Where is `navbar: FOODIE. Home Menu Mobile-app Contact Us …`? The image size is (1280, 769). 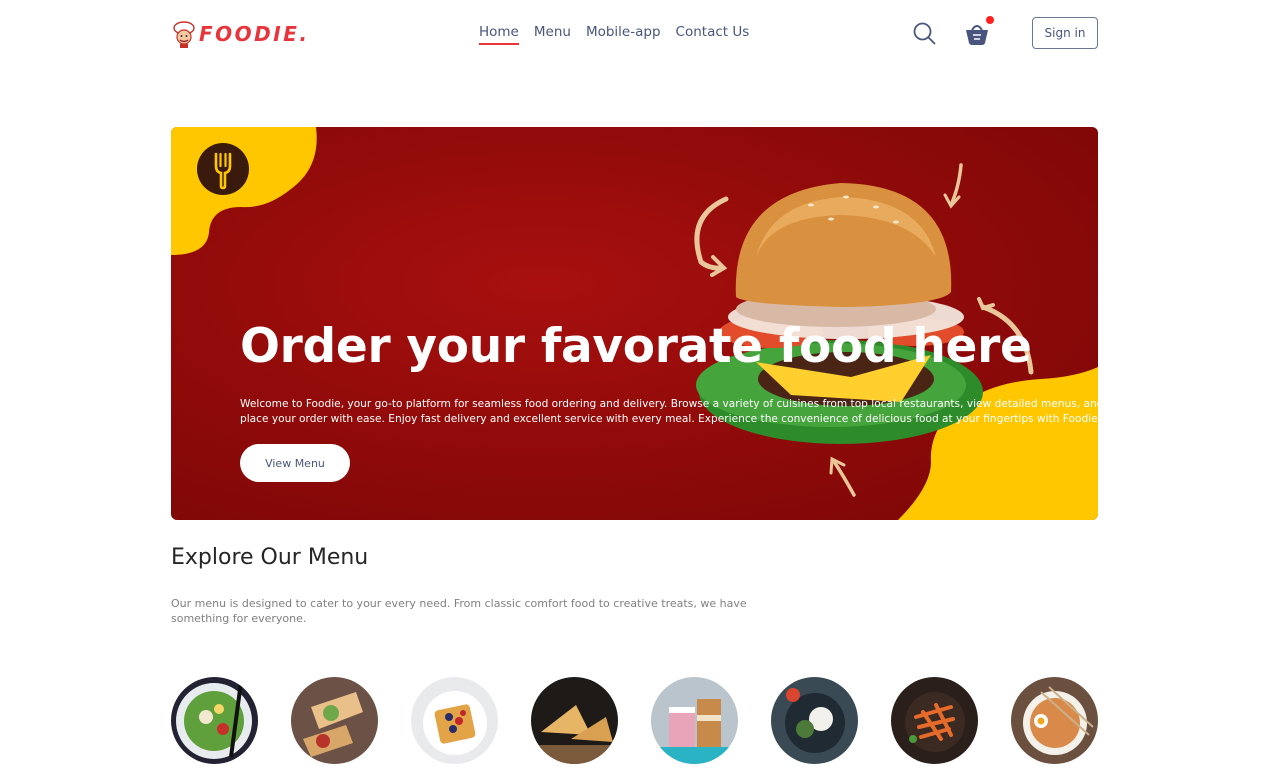 navbar: FOODIE. Home Menu Mobile-app Contact Us … is located at coordinates (634, 34).